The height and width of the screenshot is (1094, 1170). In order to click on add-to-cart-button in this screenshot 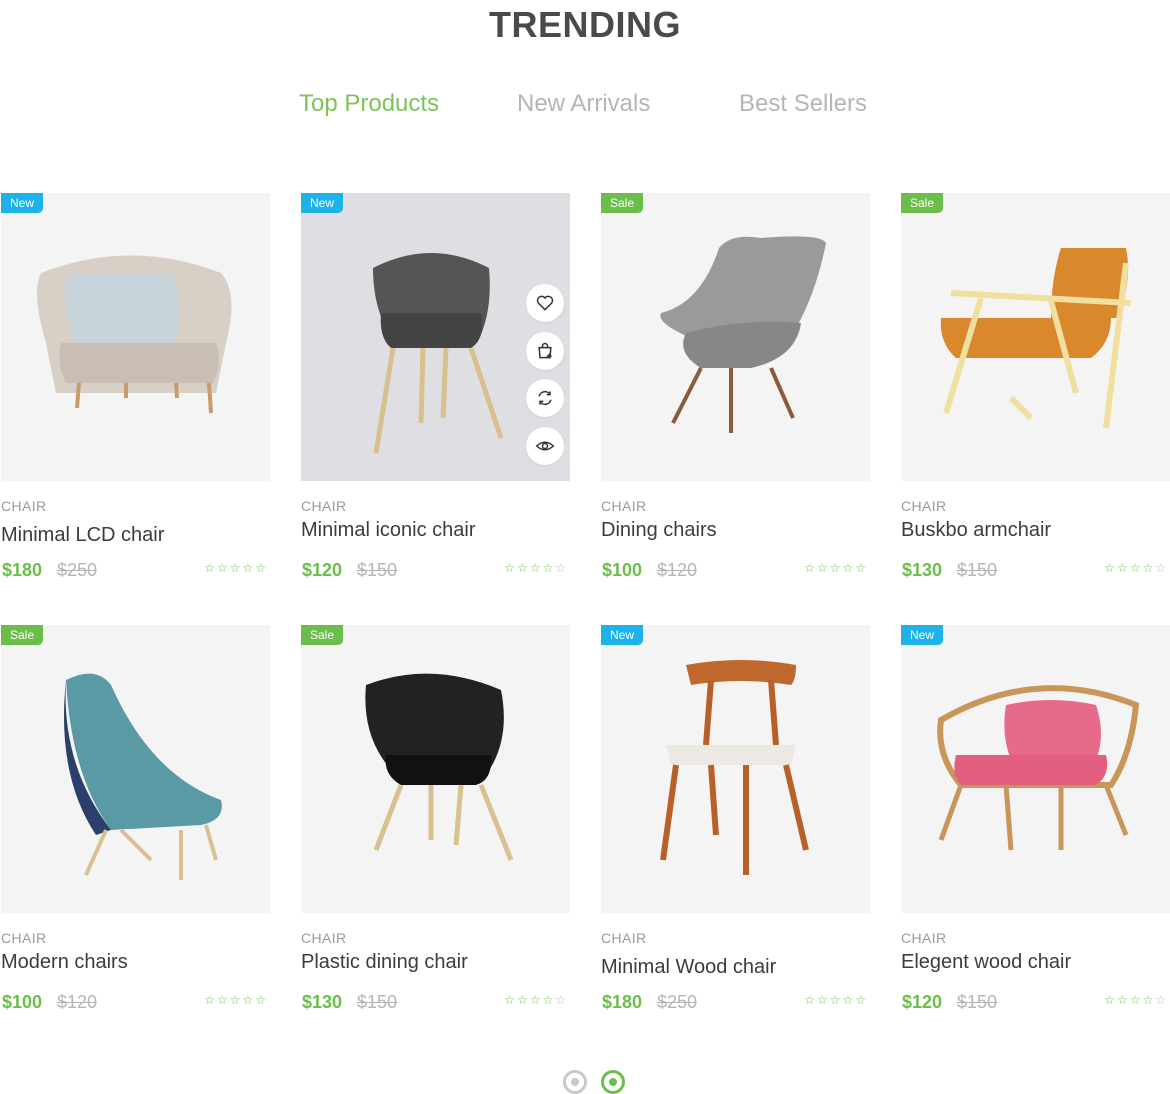, I will do `click(545, 350)`.